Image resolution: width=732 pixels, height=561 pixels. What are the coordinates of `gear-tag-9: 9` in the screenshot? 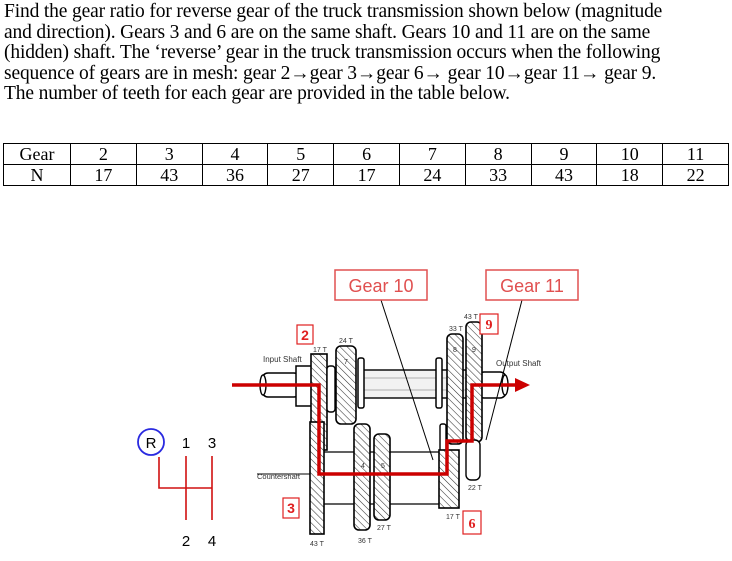 It's located at (489, 324).